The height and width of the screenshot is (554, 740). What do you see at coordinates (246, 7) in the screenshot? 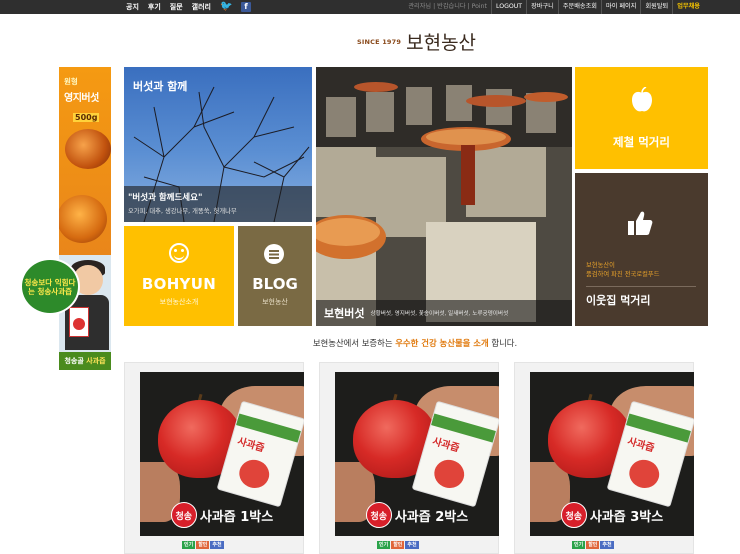
I see `facebook-icon: f` at bounding box center [246, 7].